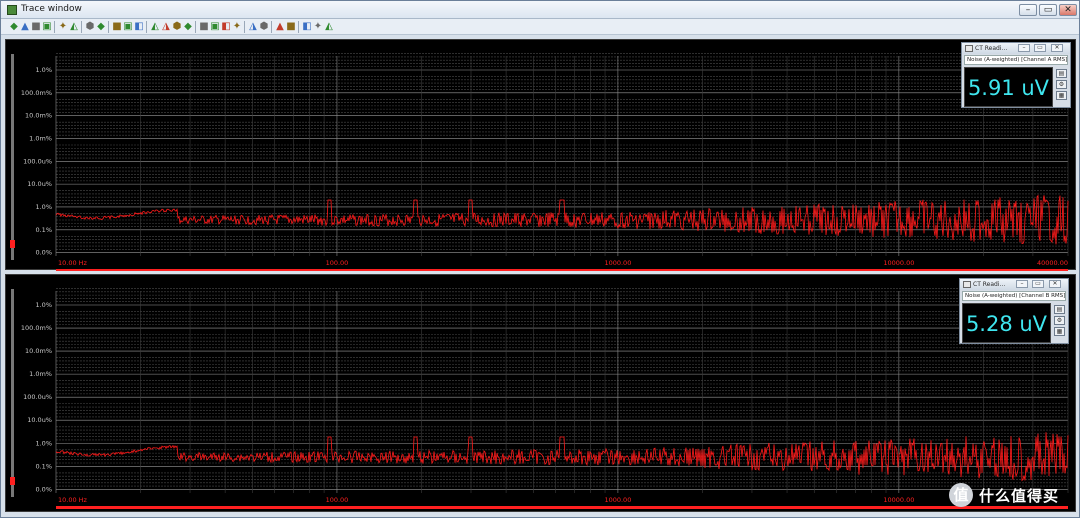 The width and height of the screenshot is (1080, 518). I want to click on arrows-icon: ■, so click(291, 26).